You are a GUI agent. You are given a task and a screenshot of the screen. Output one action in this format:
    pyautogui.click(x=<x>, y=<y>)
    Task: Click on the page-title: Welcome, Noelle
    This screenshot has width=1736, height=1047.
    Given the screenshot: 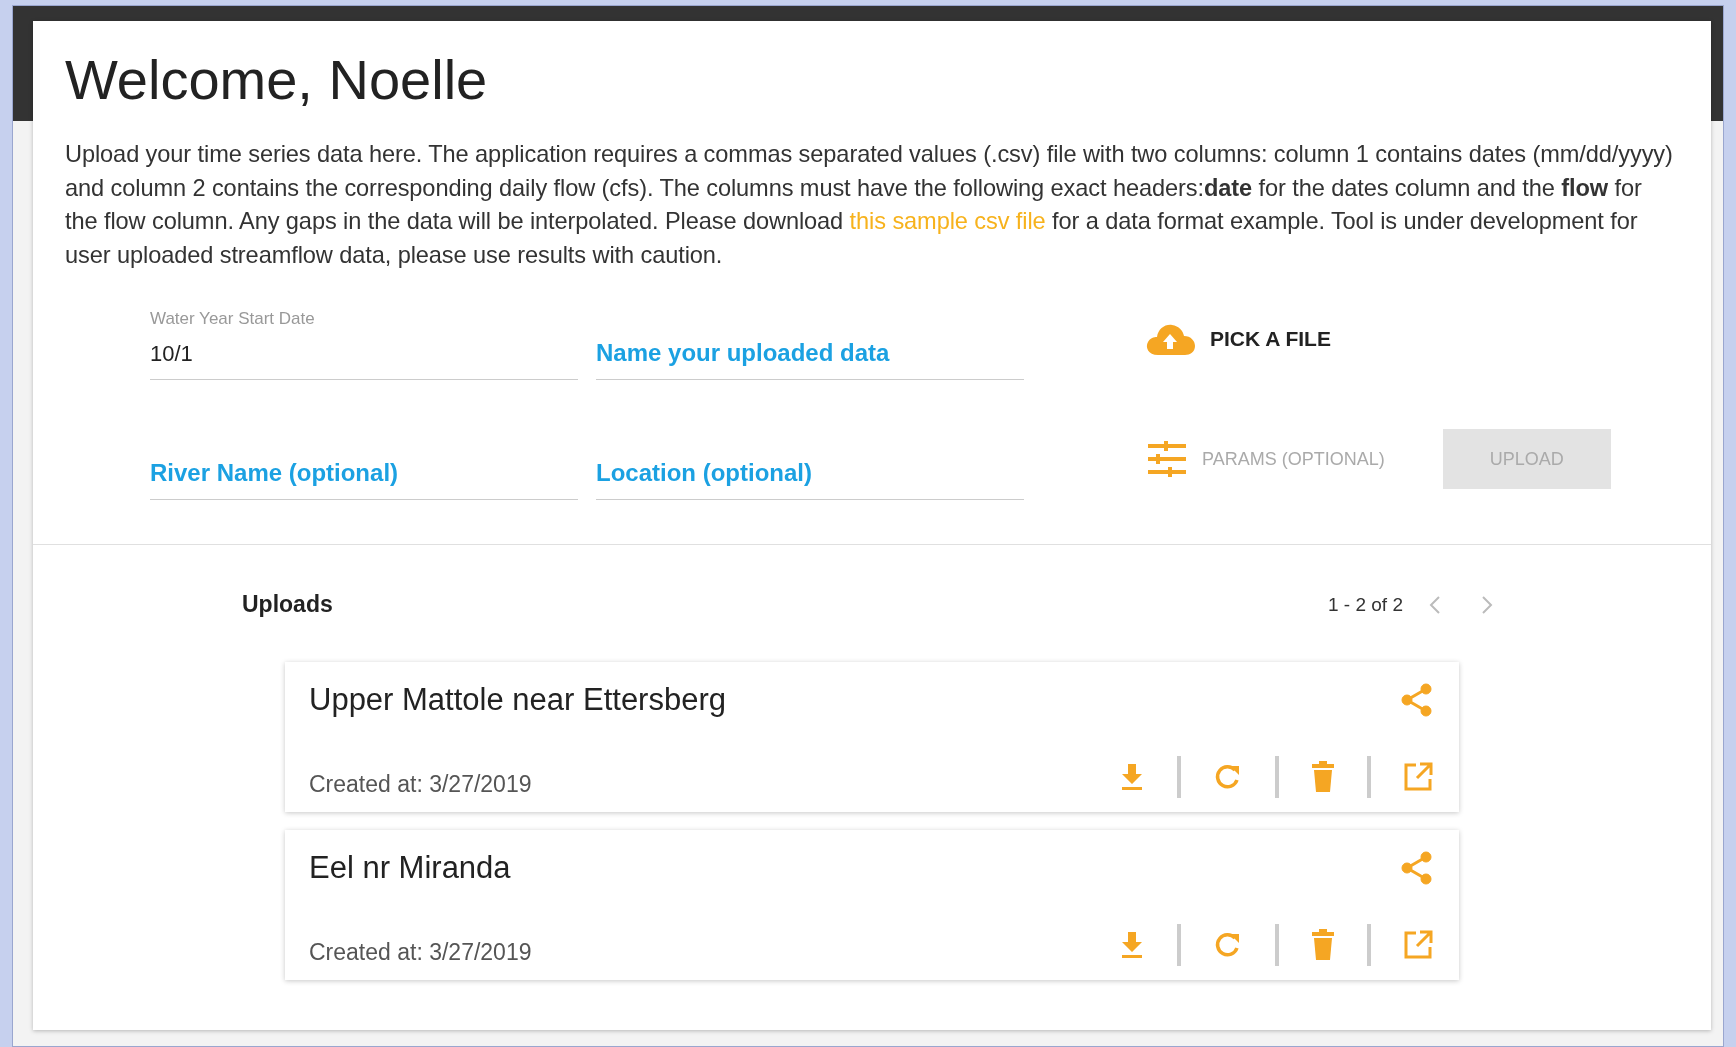 What is the action you would take?
    pyautogui.click(x=277, y=79)
    